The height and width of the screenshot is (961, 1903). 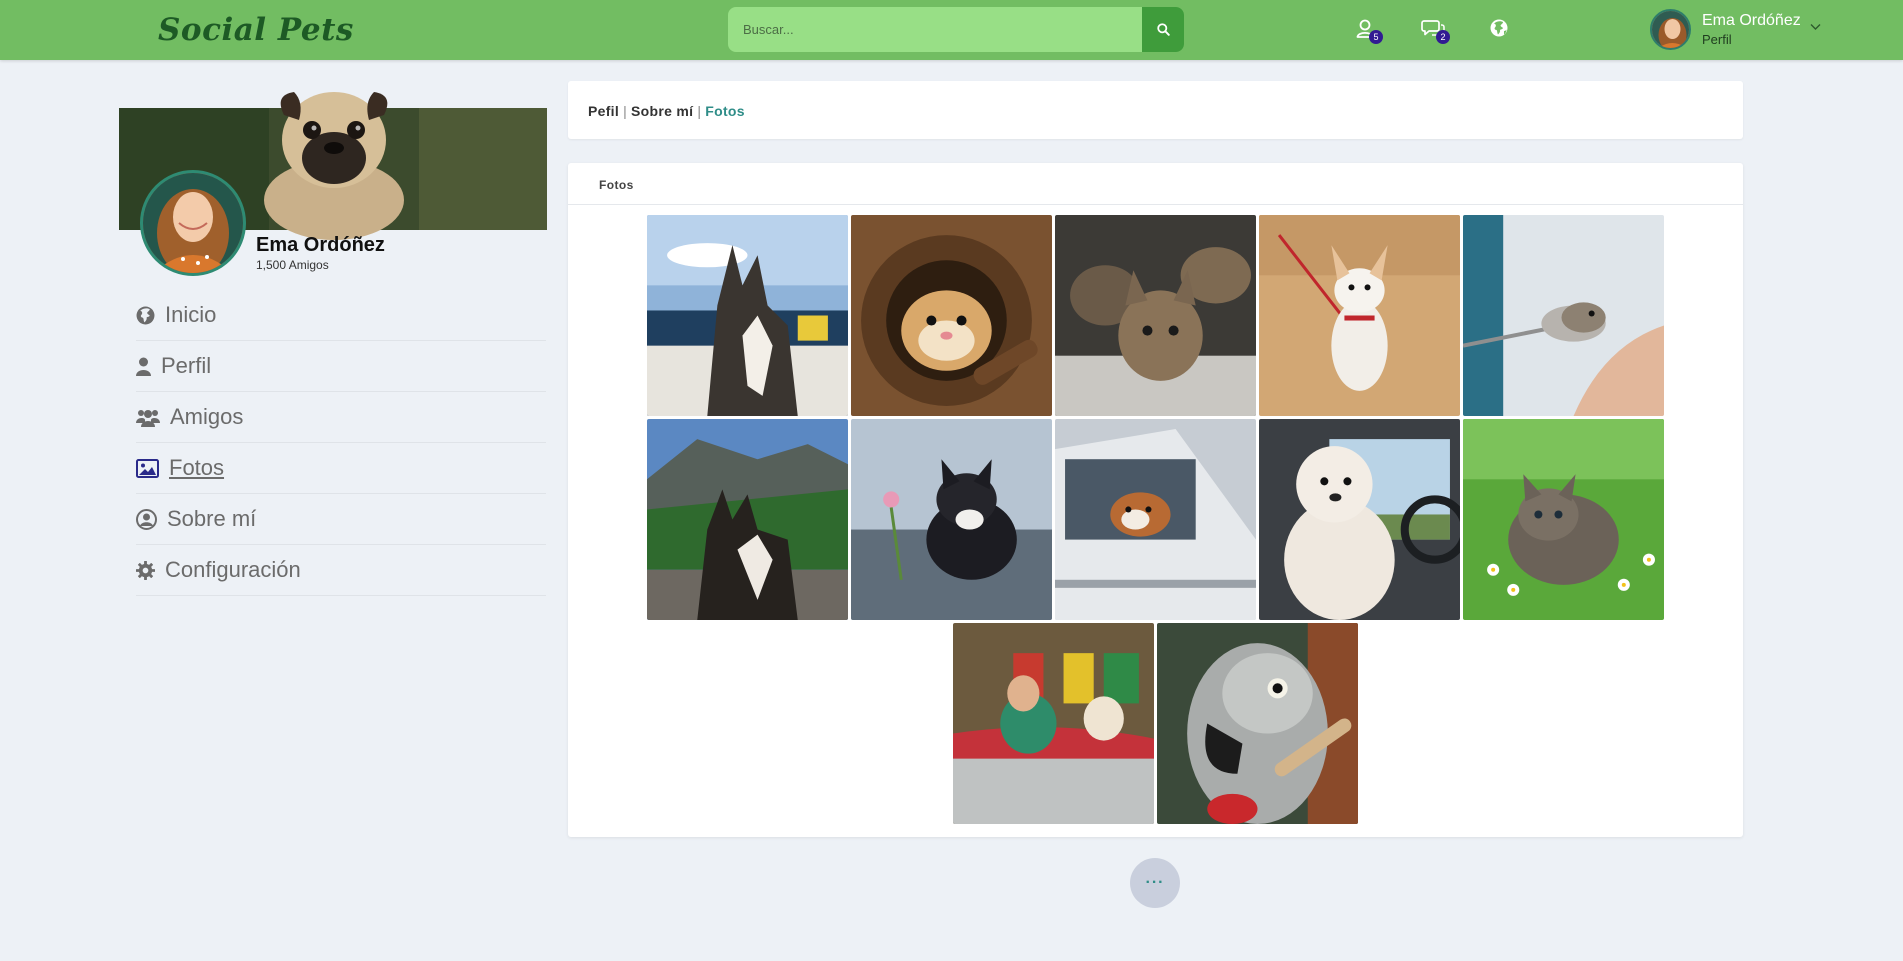 I want to click on user-menu: Ema Ordóñez Perfil, so click(x=1740, y=30).